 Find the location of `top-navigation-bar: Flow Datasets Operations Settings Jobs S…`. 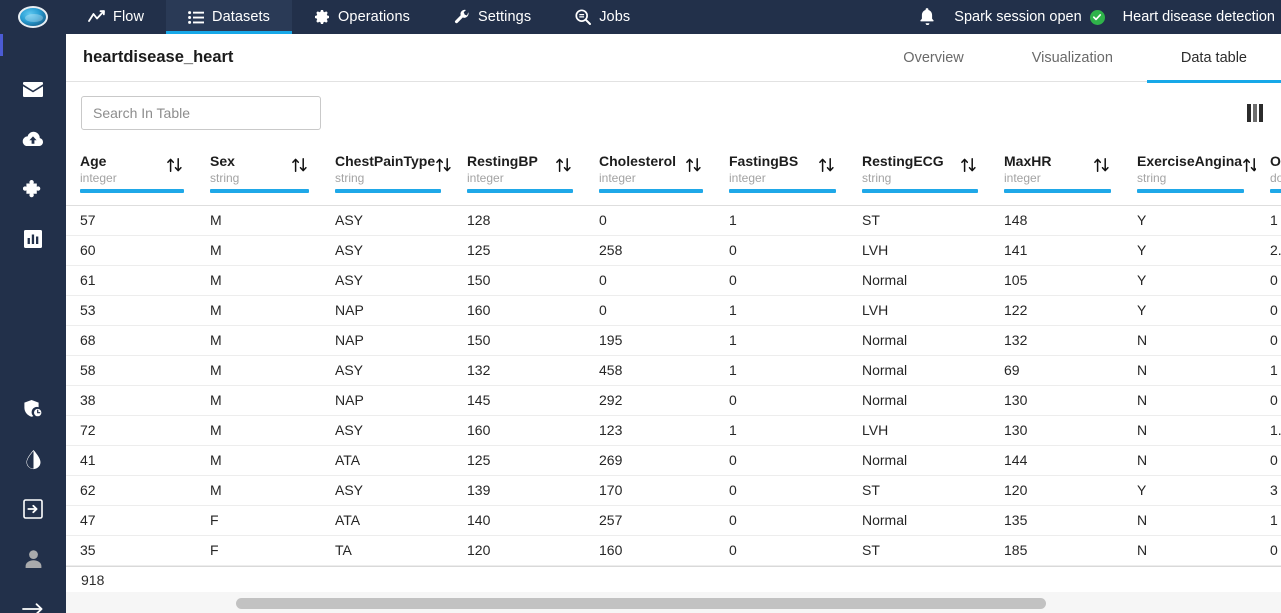

top-navigation-bar: Flow Datasets Operations Settings Jobs S… is located at coordinates (640, 17).